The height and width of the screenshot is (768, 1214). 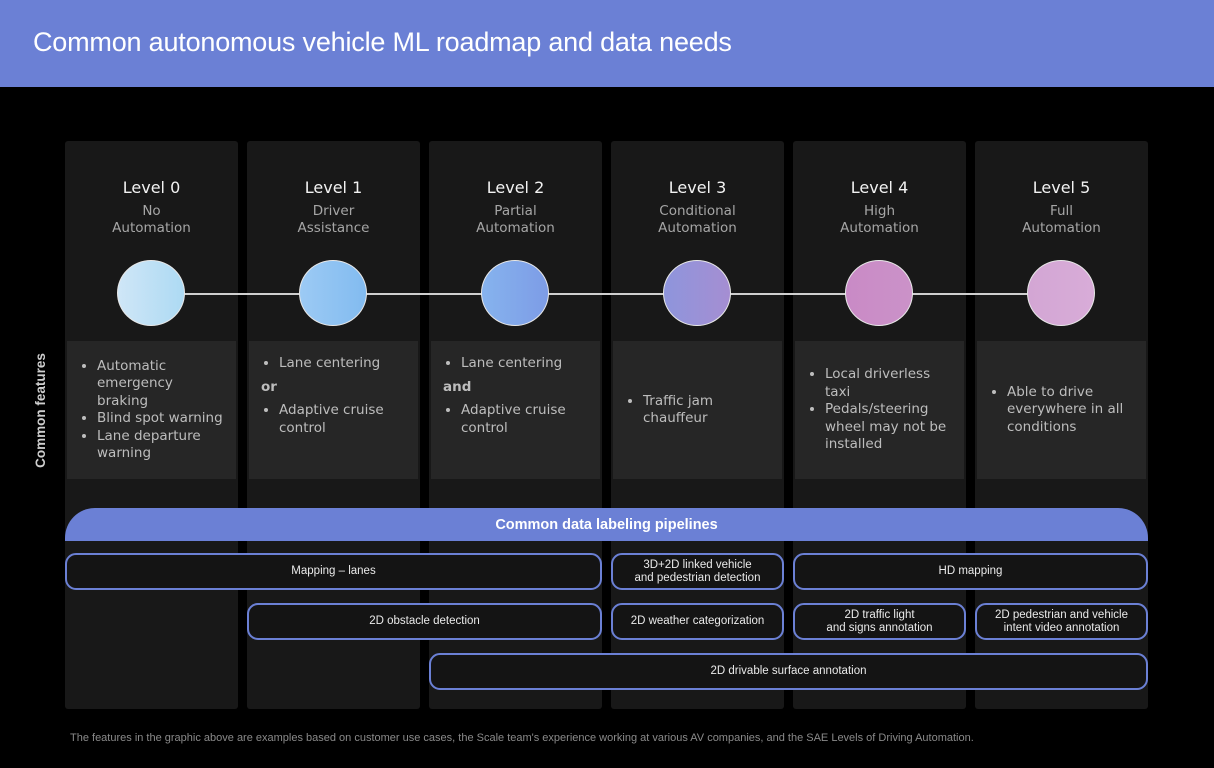 I want to click on side-label-wrap: Common features, so click(x=40, y=410).